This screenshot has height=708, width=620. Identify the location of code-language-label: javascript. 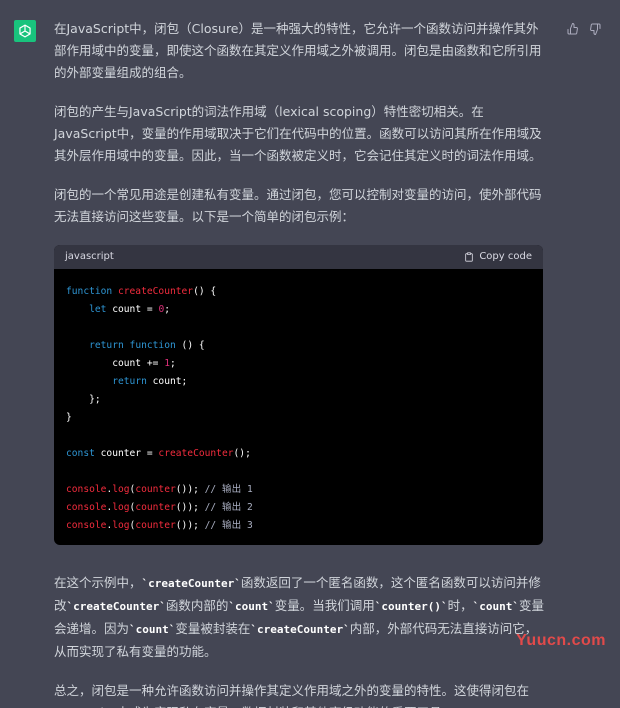
(89, 256).